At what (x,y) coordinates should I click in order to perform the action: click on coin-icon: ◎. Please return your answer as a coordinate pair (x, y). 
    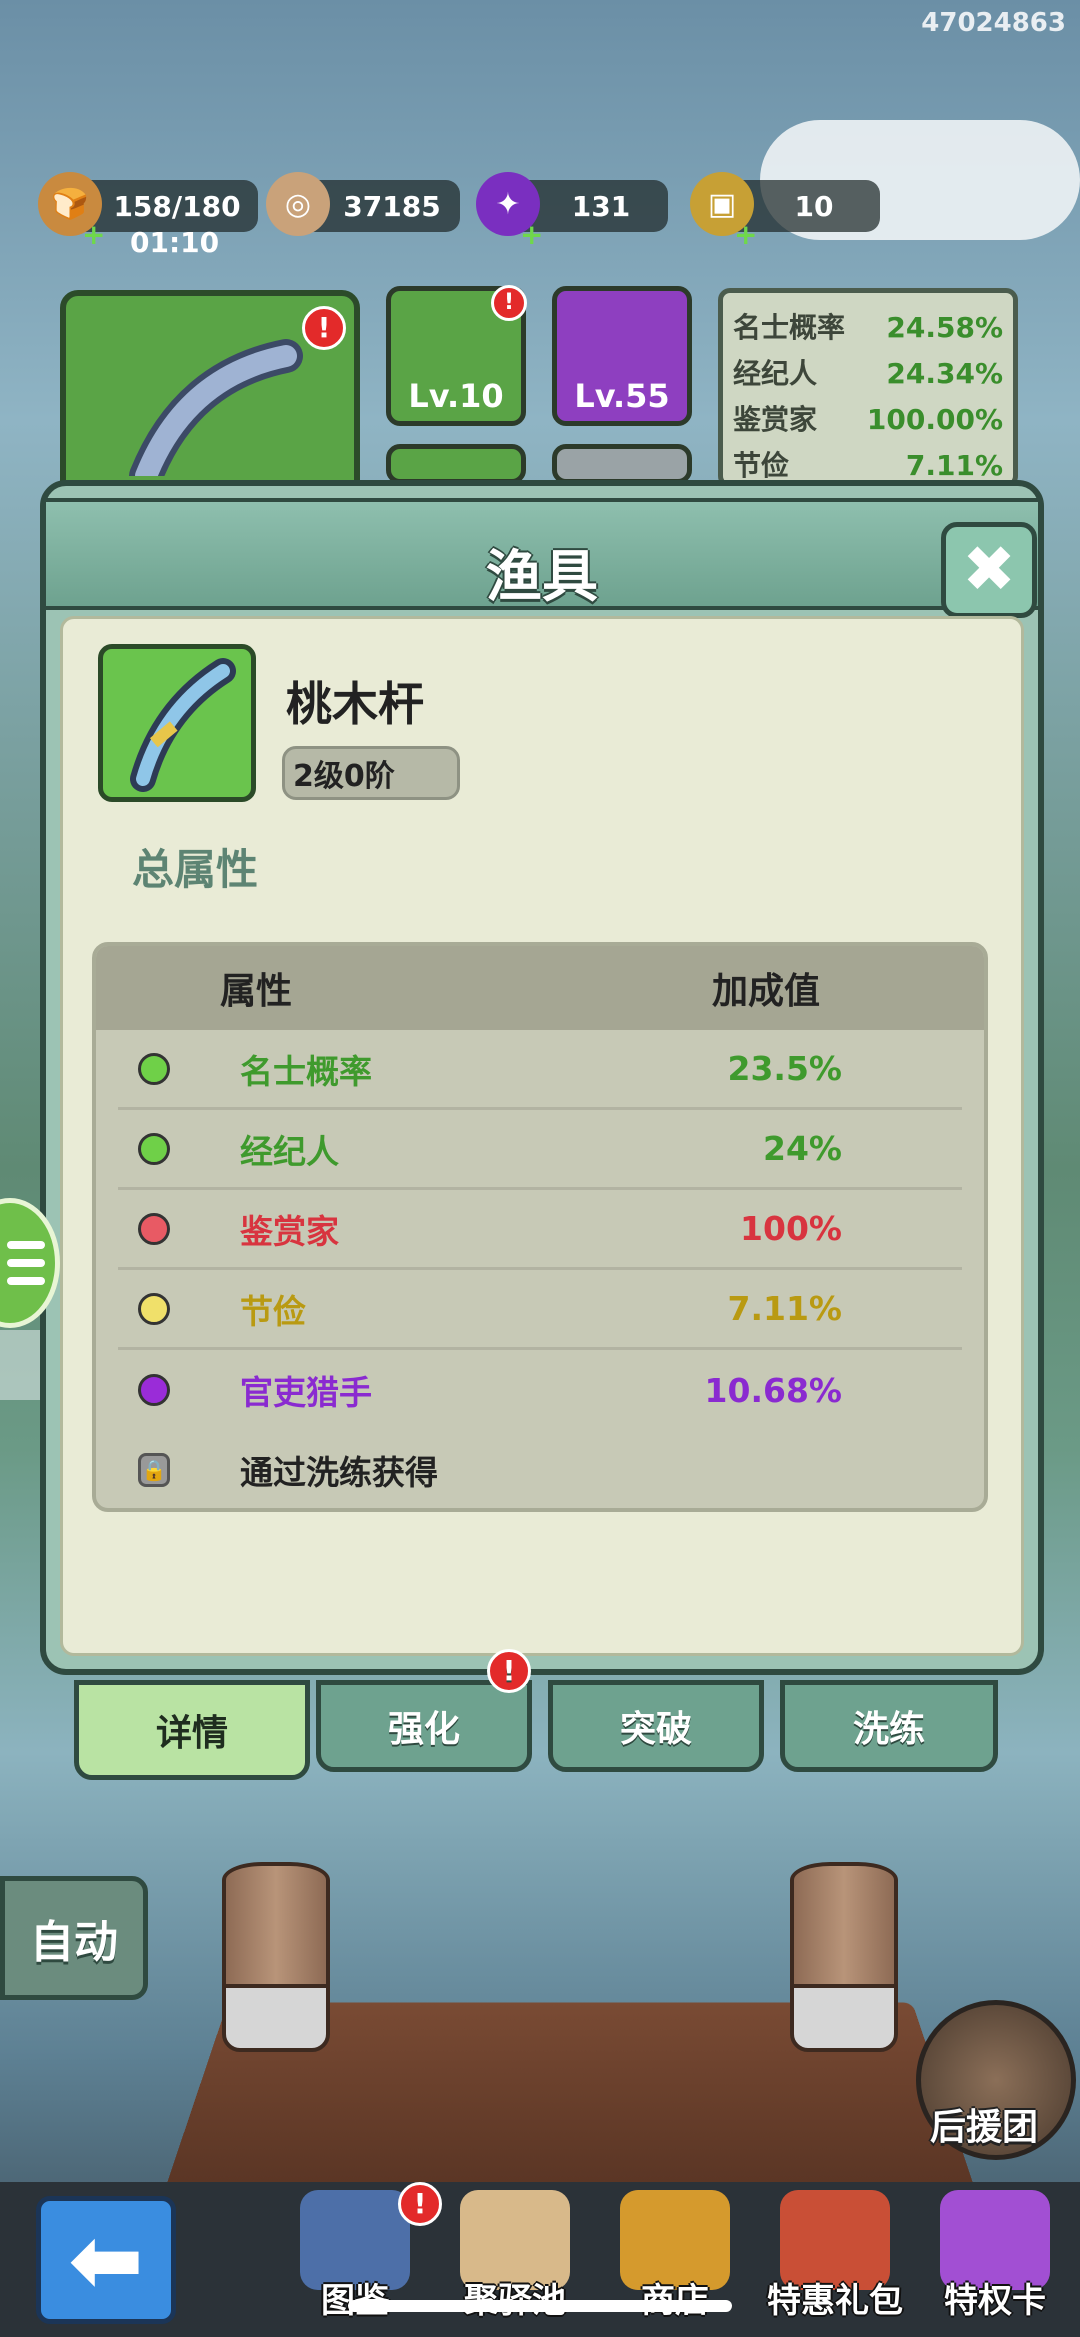
    Looking at the image, I should click on (298, 204).